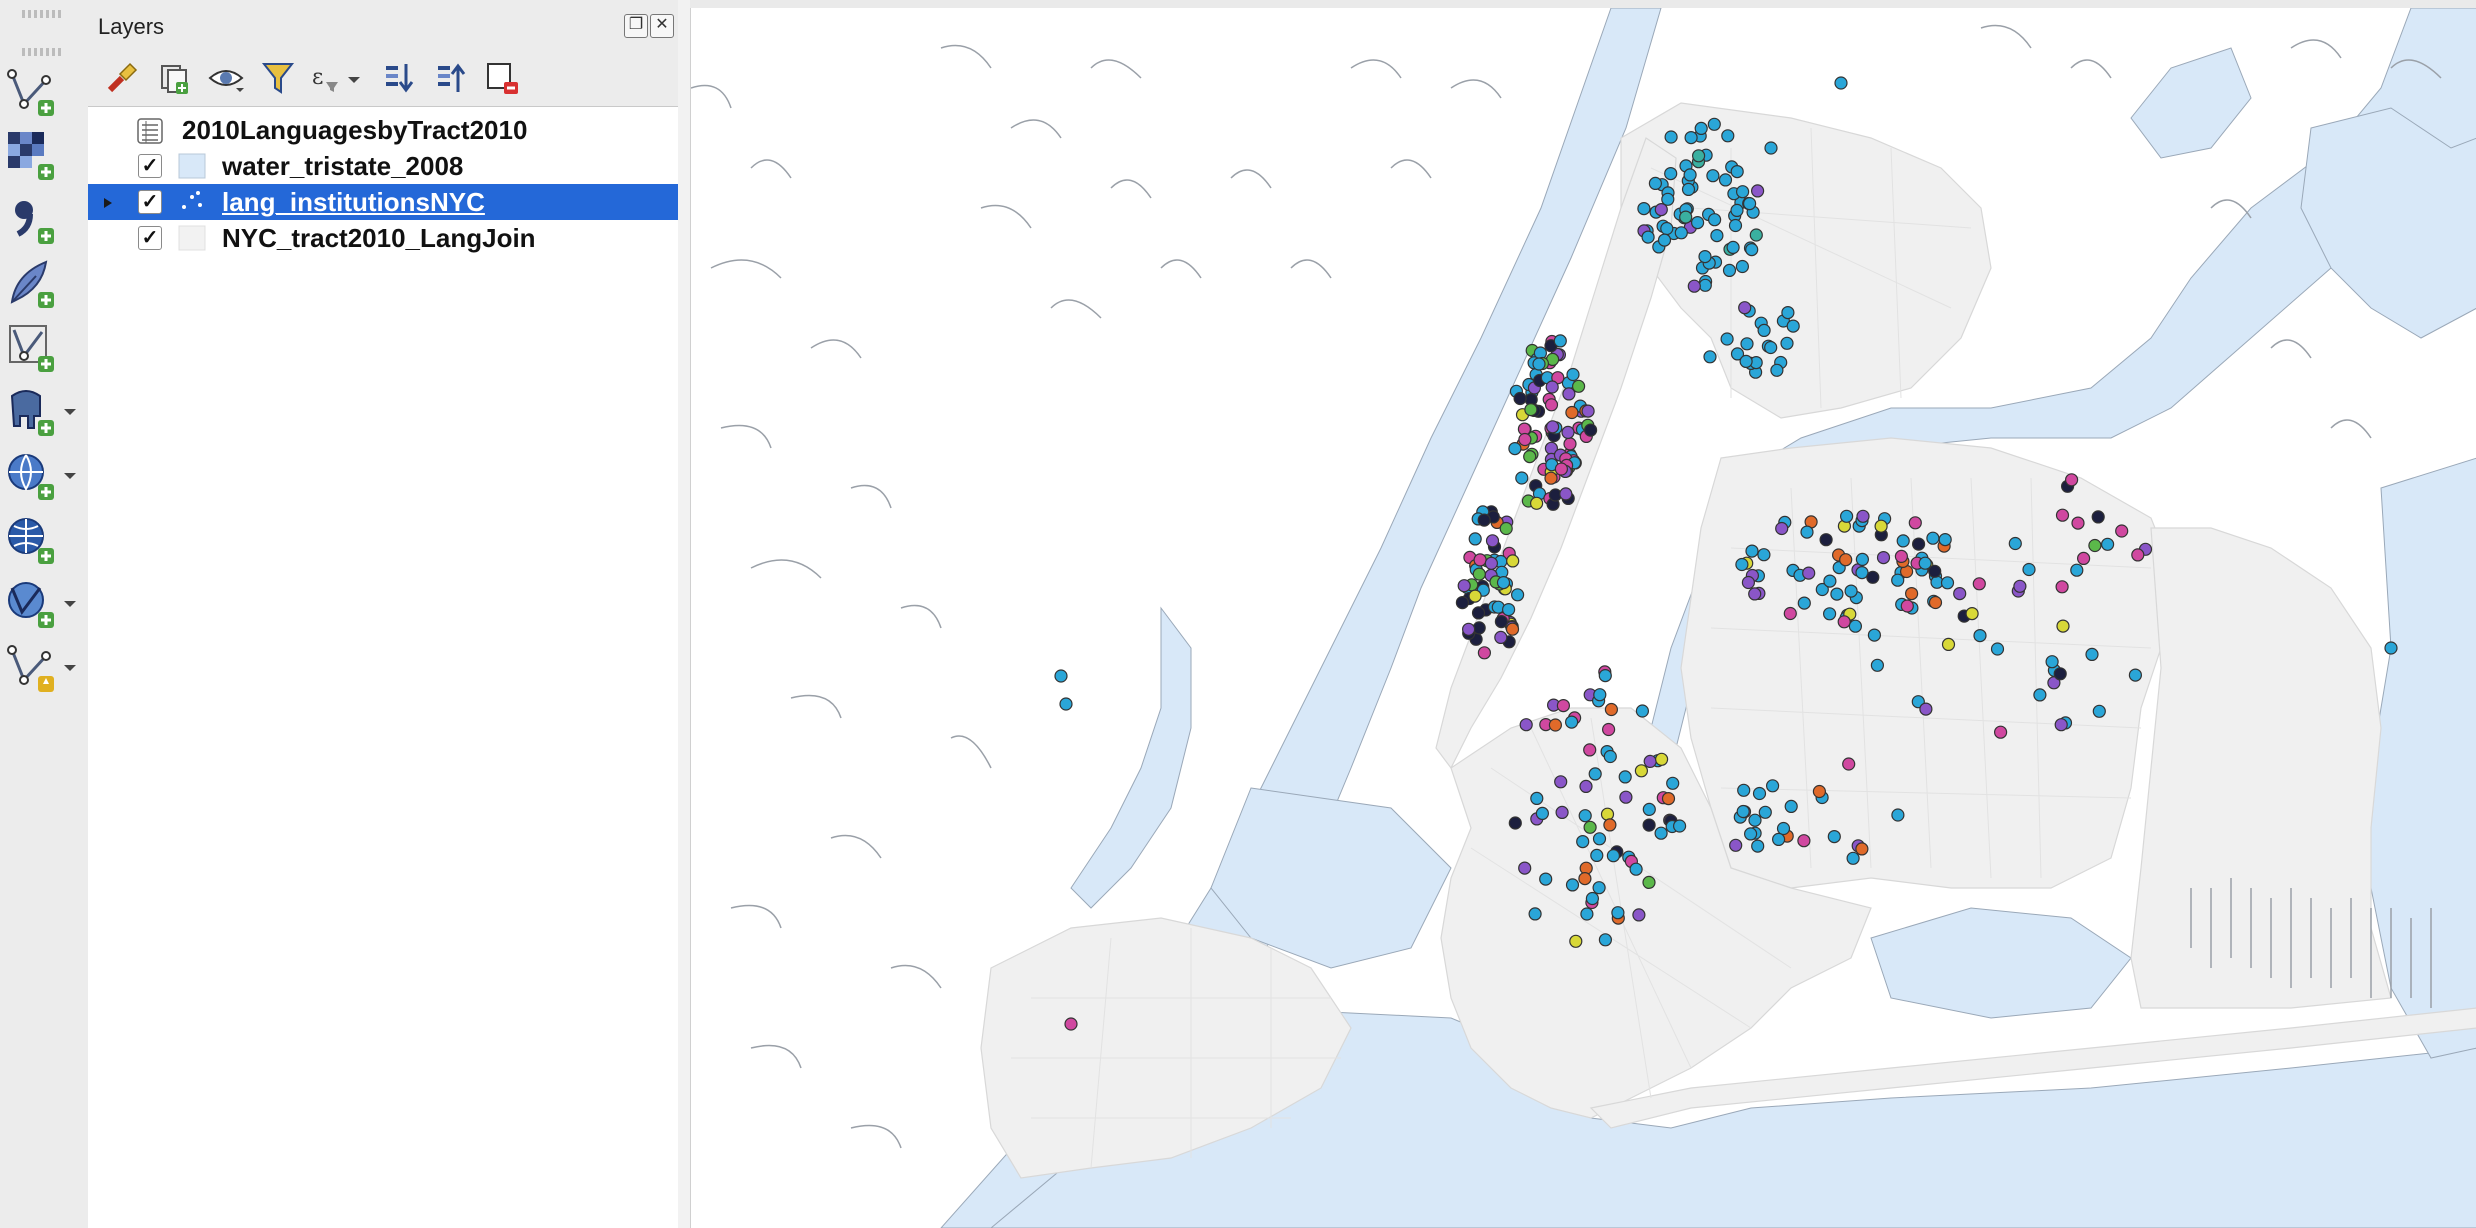 The height and width of the screenshot is (1228, 2476). I want to click on expand-all-icon, so click(400, 78).